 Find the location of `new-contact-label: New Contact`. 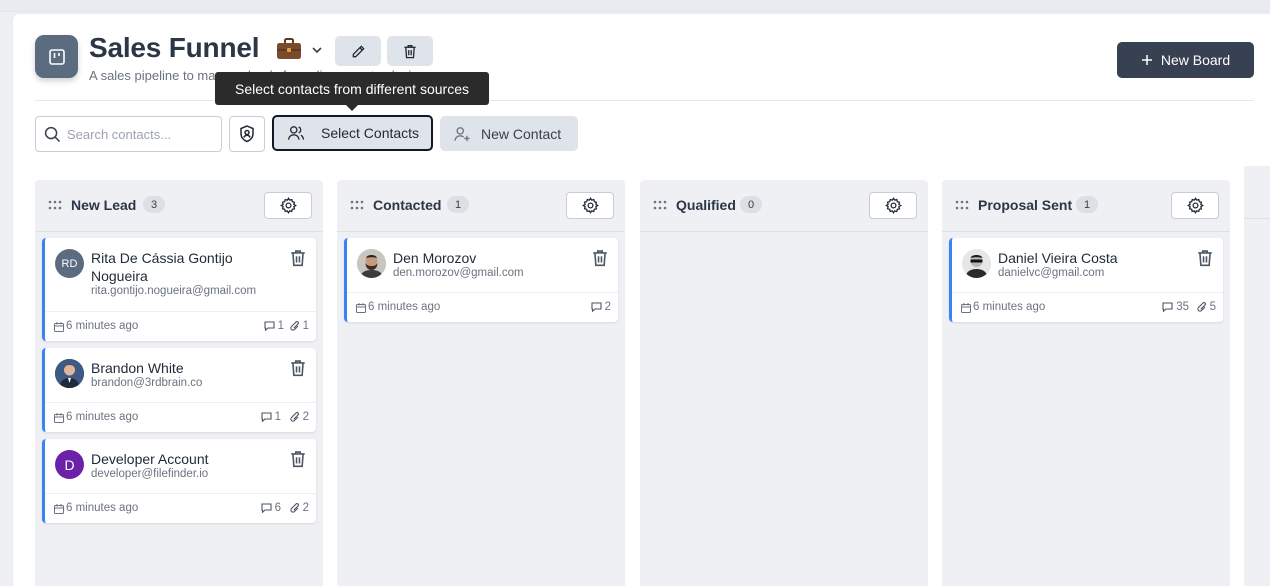

new-contact-label: New Contact is located at coordinates (521, 133).